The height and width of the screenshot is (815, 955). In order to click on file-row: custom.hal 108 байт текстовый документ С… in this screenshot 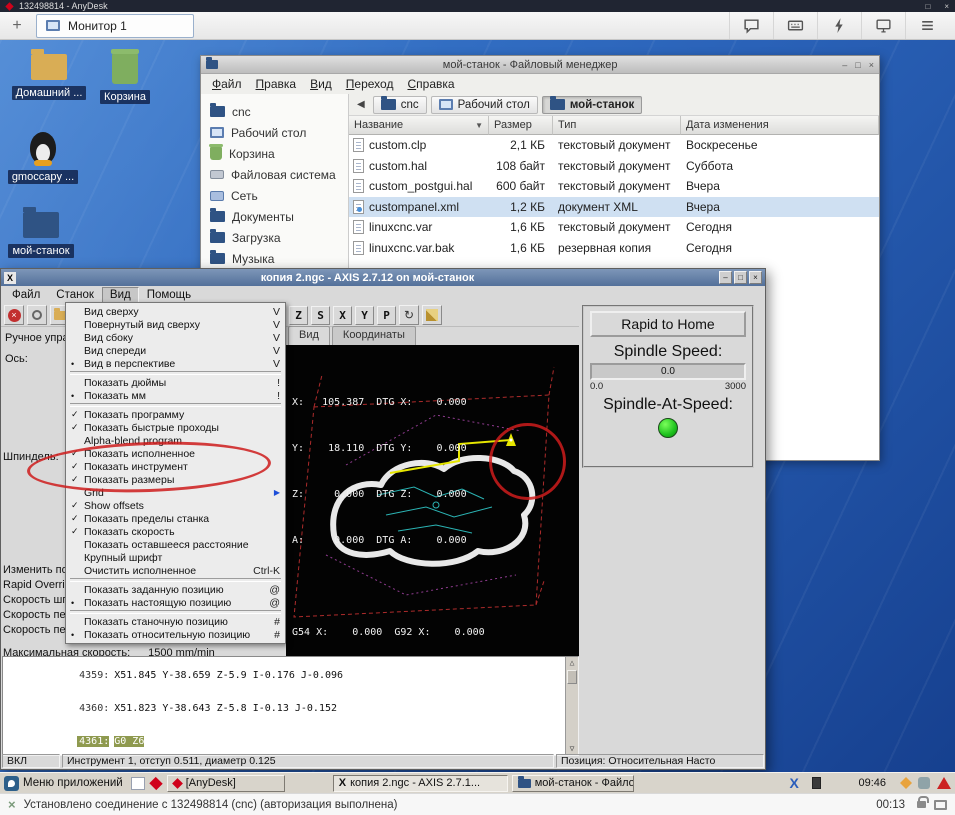, I will do `click(614, 166)`.